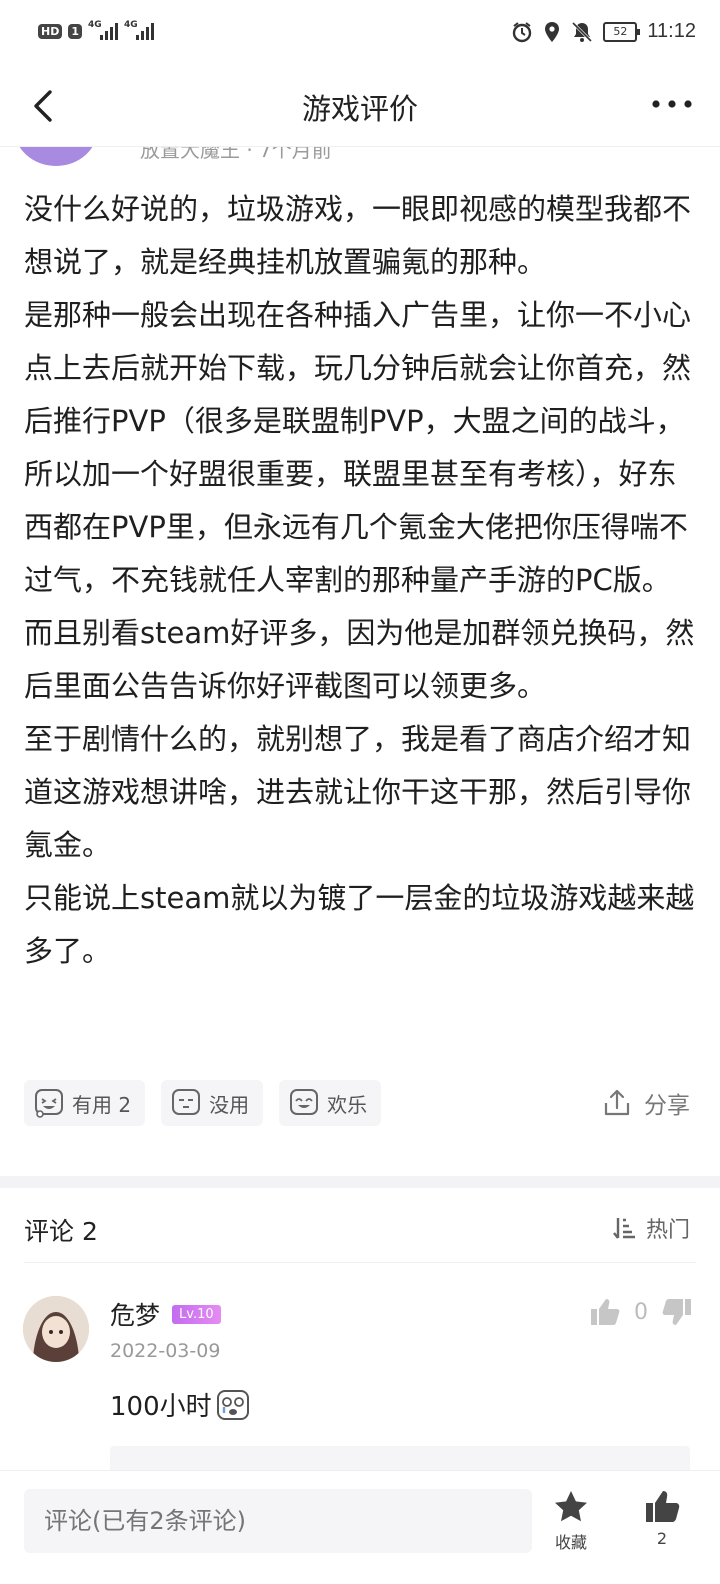 This screenshot has height=1584, width=720. What do you see at coordinates (663, 1506) in the screenshot?
I see `thumb-up-filled-icon` at bounding box center [663, 1506].